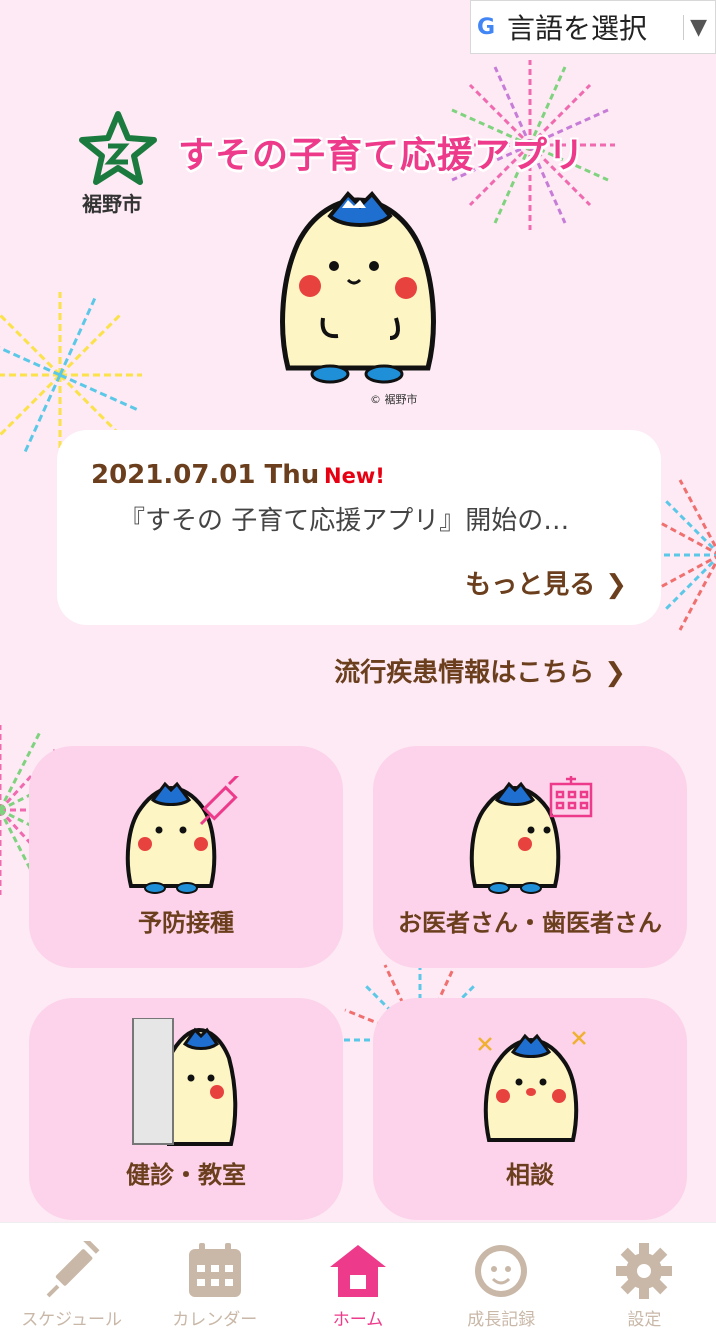 Image resolution: width=716 pixels, height=1334 pixels. I want to click on dropdown-arrow-icon: ▼, so click(695, 27).